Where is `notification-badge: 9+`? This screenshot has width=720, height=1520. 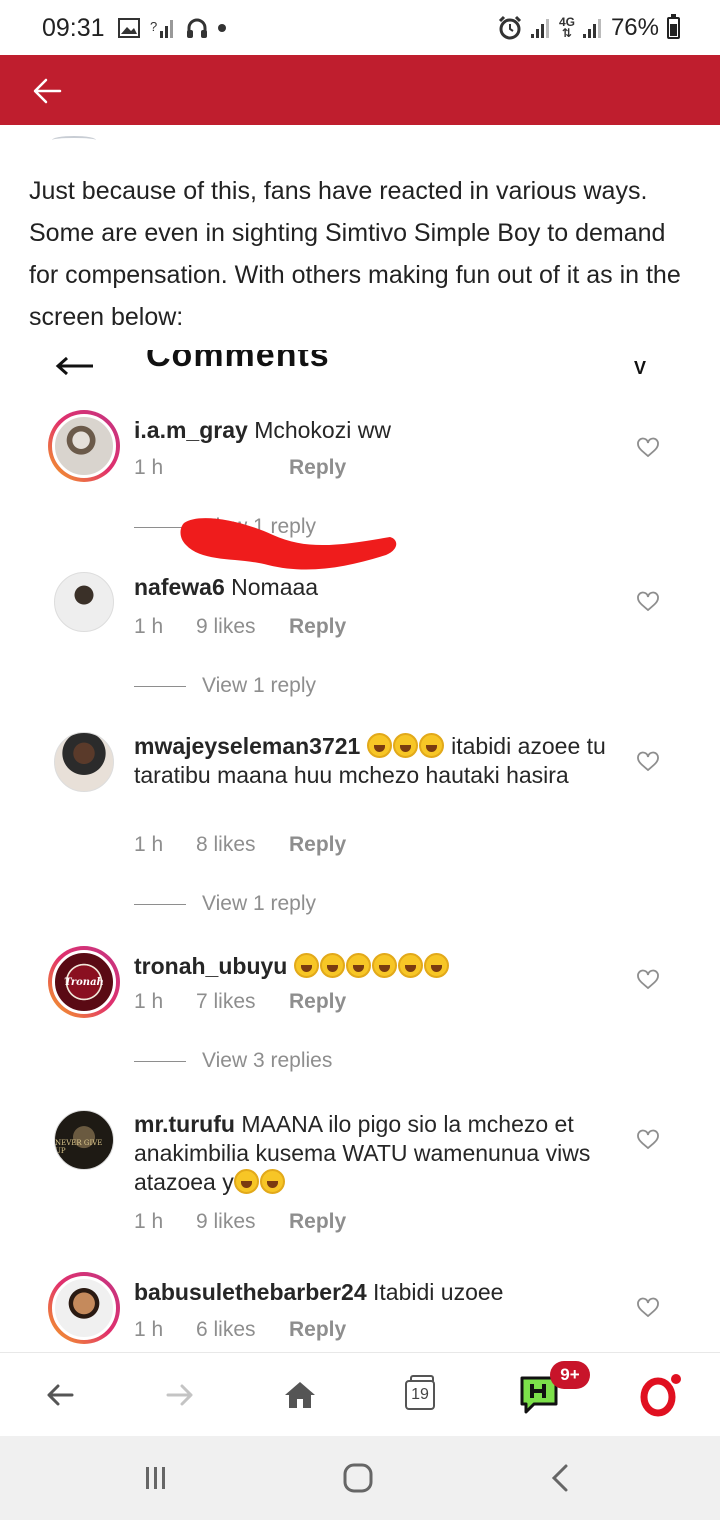
notification-badge: 9+ is located at coordinates (570, 1375).